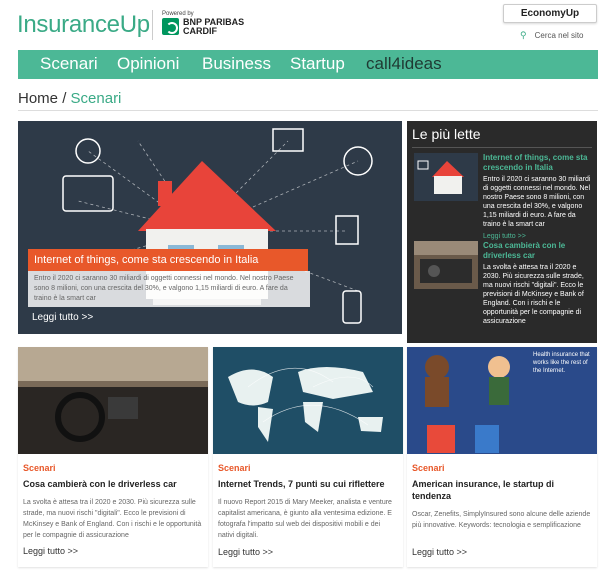  I want to click on search-icon: ⚲, so click(523, 35).